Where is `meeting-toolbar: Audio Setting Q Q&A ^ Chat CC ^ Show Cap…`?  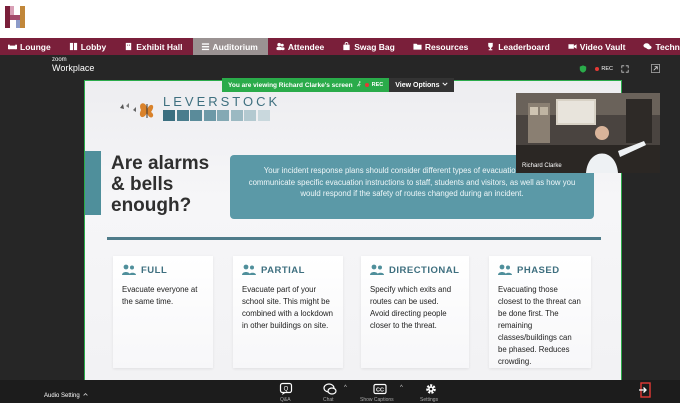
meeting-toolbar: Audio Setting Q Q&A ^ Chat CC ^ Show Cap… is located at coordinates (340, 391).